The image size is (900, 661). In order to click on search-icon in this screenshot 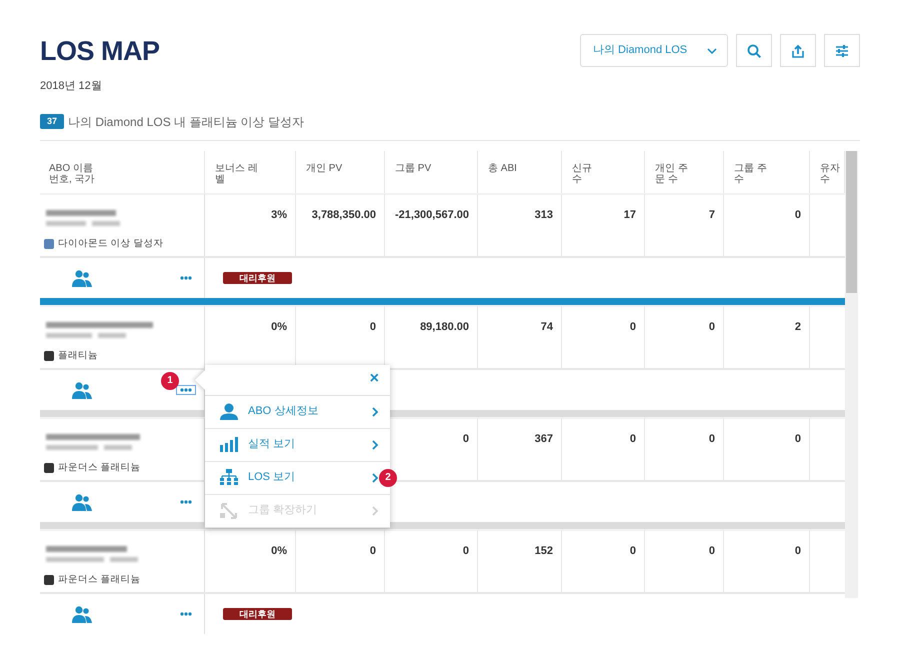, I will do `click(754, 51)`.